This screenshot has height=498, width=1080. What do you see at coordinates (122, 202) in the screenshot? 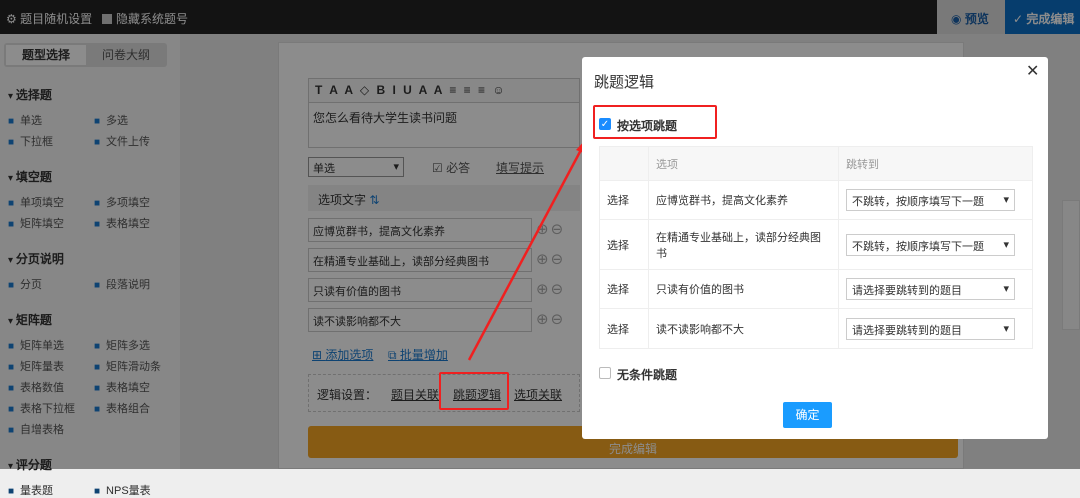
I see `question-type-item: ■ 多项填空` at bounding box center [122, 202].